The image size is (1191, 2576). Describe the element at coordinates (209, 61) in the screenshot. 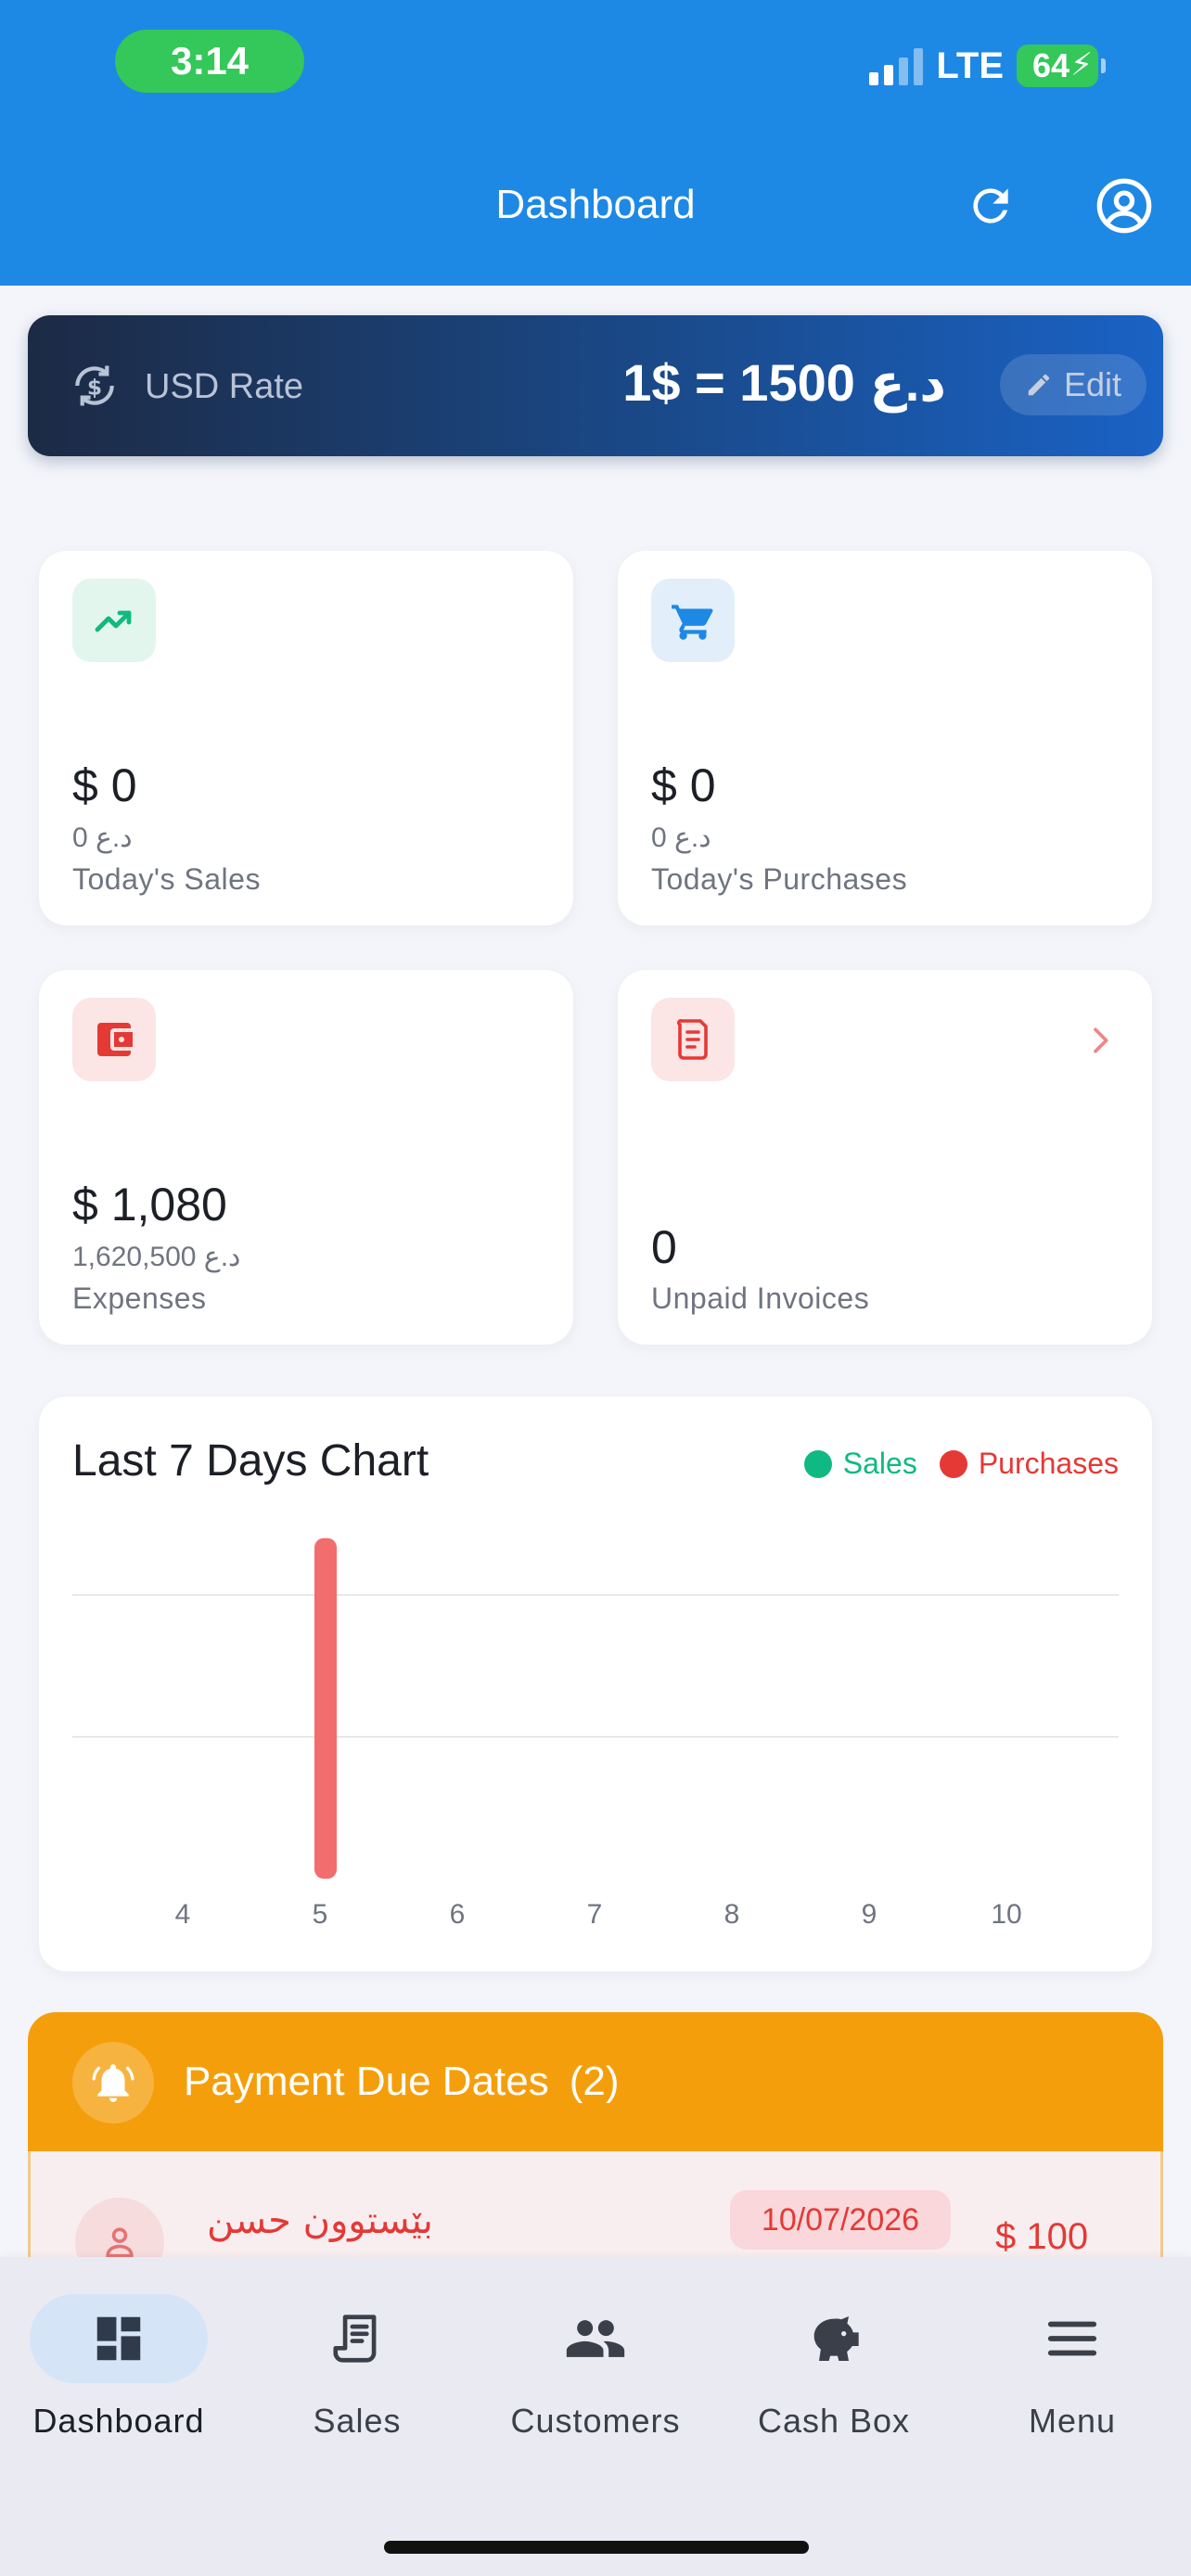

I see `status-time: 3:14` at that location.